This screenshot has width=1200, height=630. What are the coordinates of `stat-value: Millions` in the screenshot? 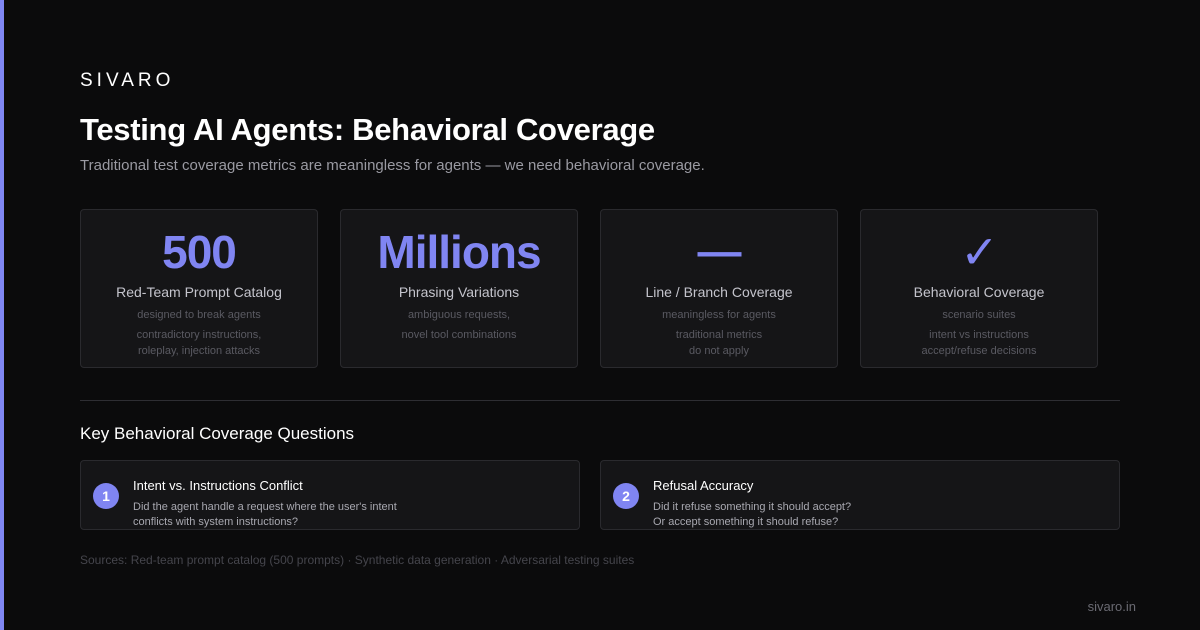 It's located at (459, 252).